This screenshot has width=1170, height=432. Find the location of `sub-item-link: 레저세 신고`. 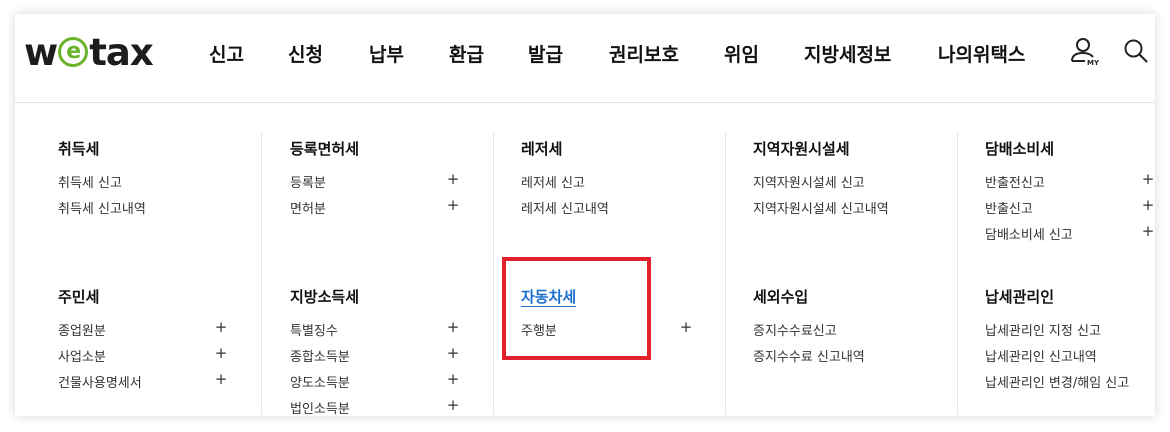

sub-item-link: 레저세 신고 is located at coordinates (553, 183).